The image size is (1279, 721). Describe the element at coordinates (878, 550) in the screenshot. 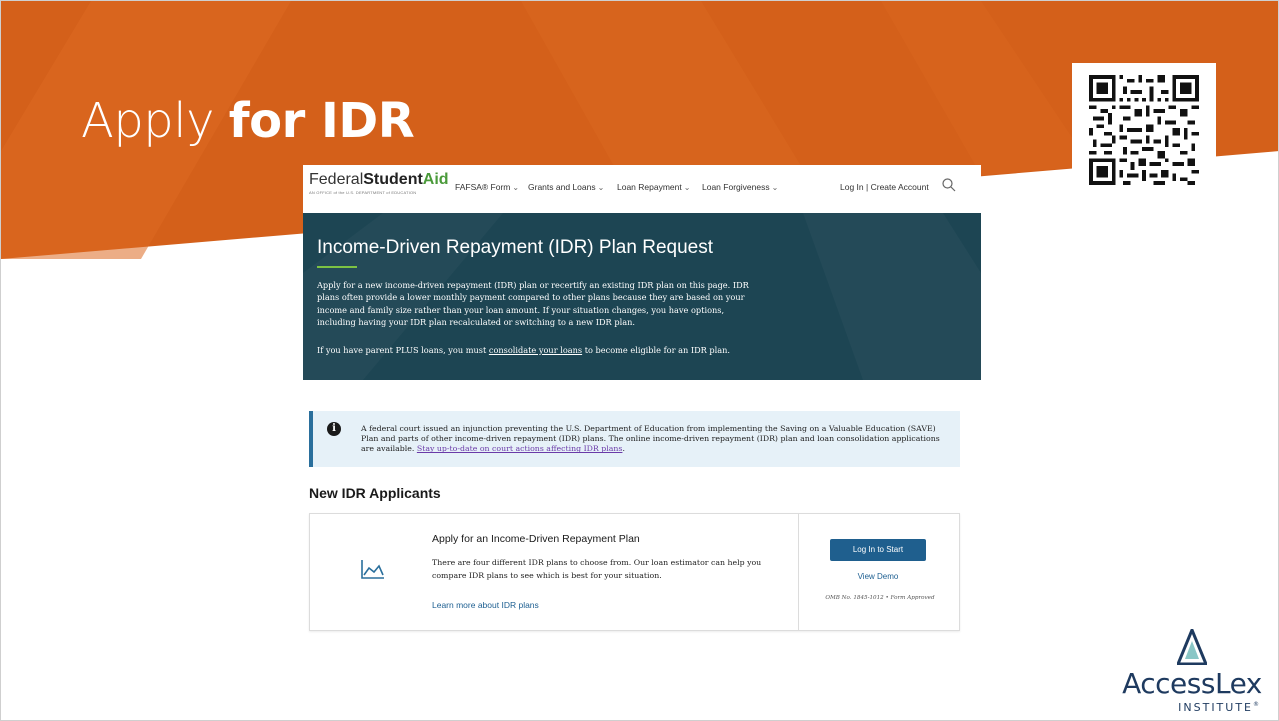

I see `login-to-start-button: Log In to Start` at that location.